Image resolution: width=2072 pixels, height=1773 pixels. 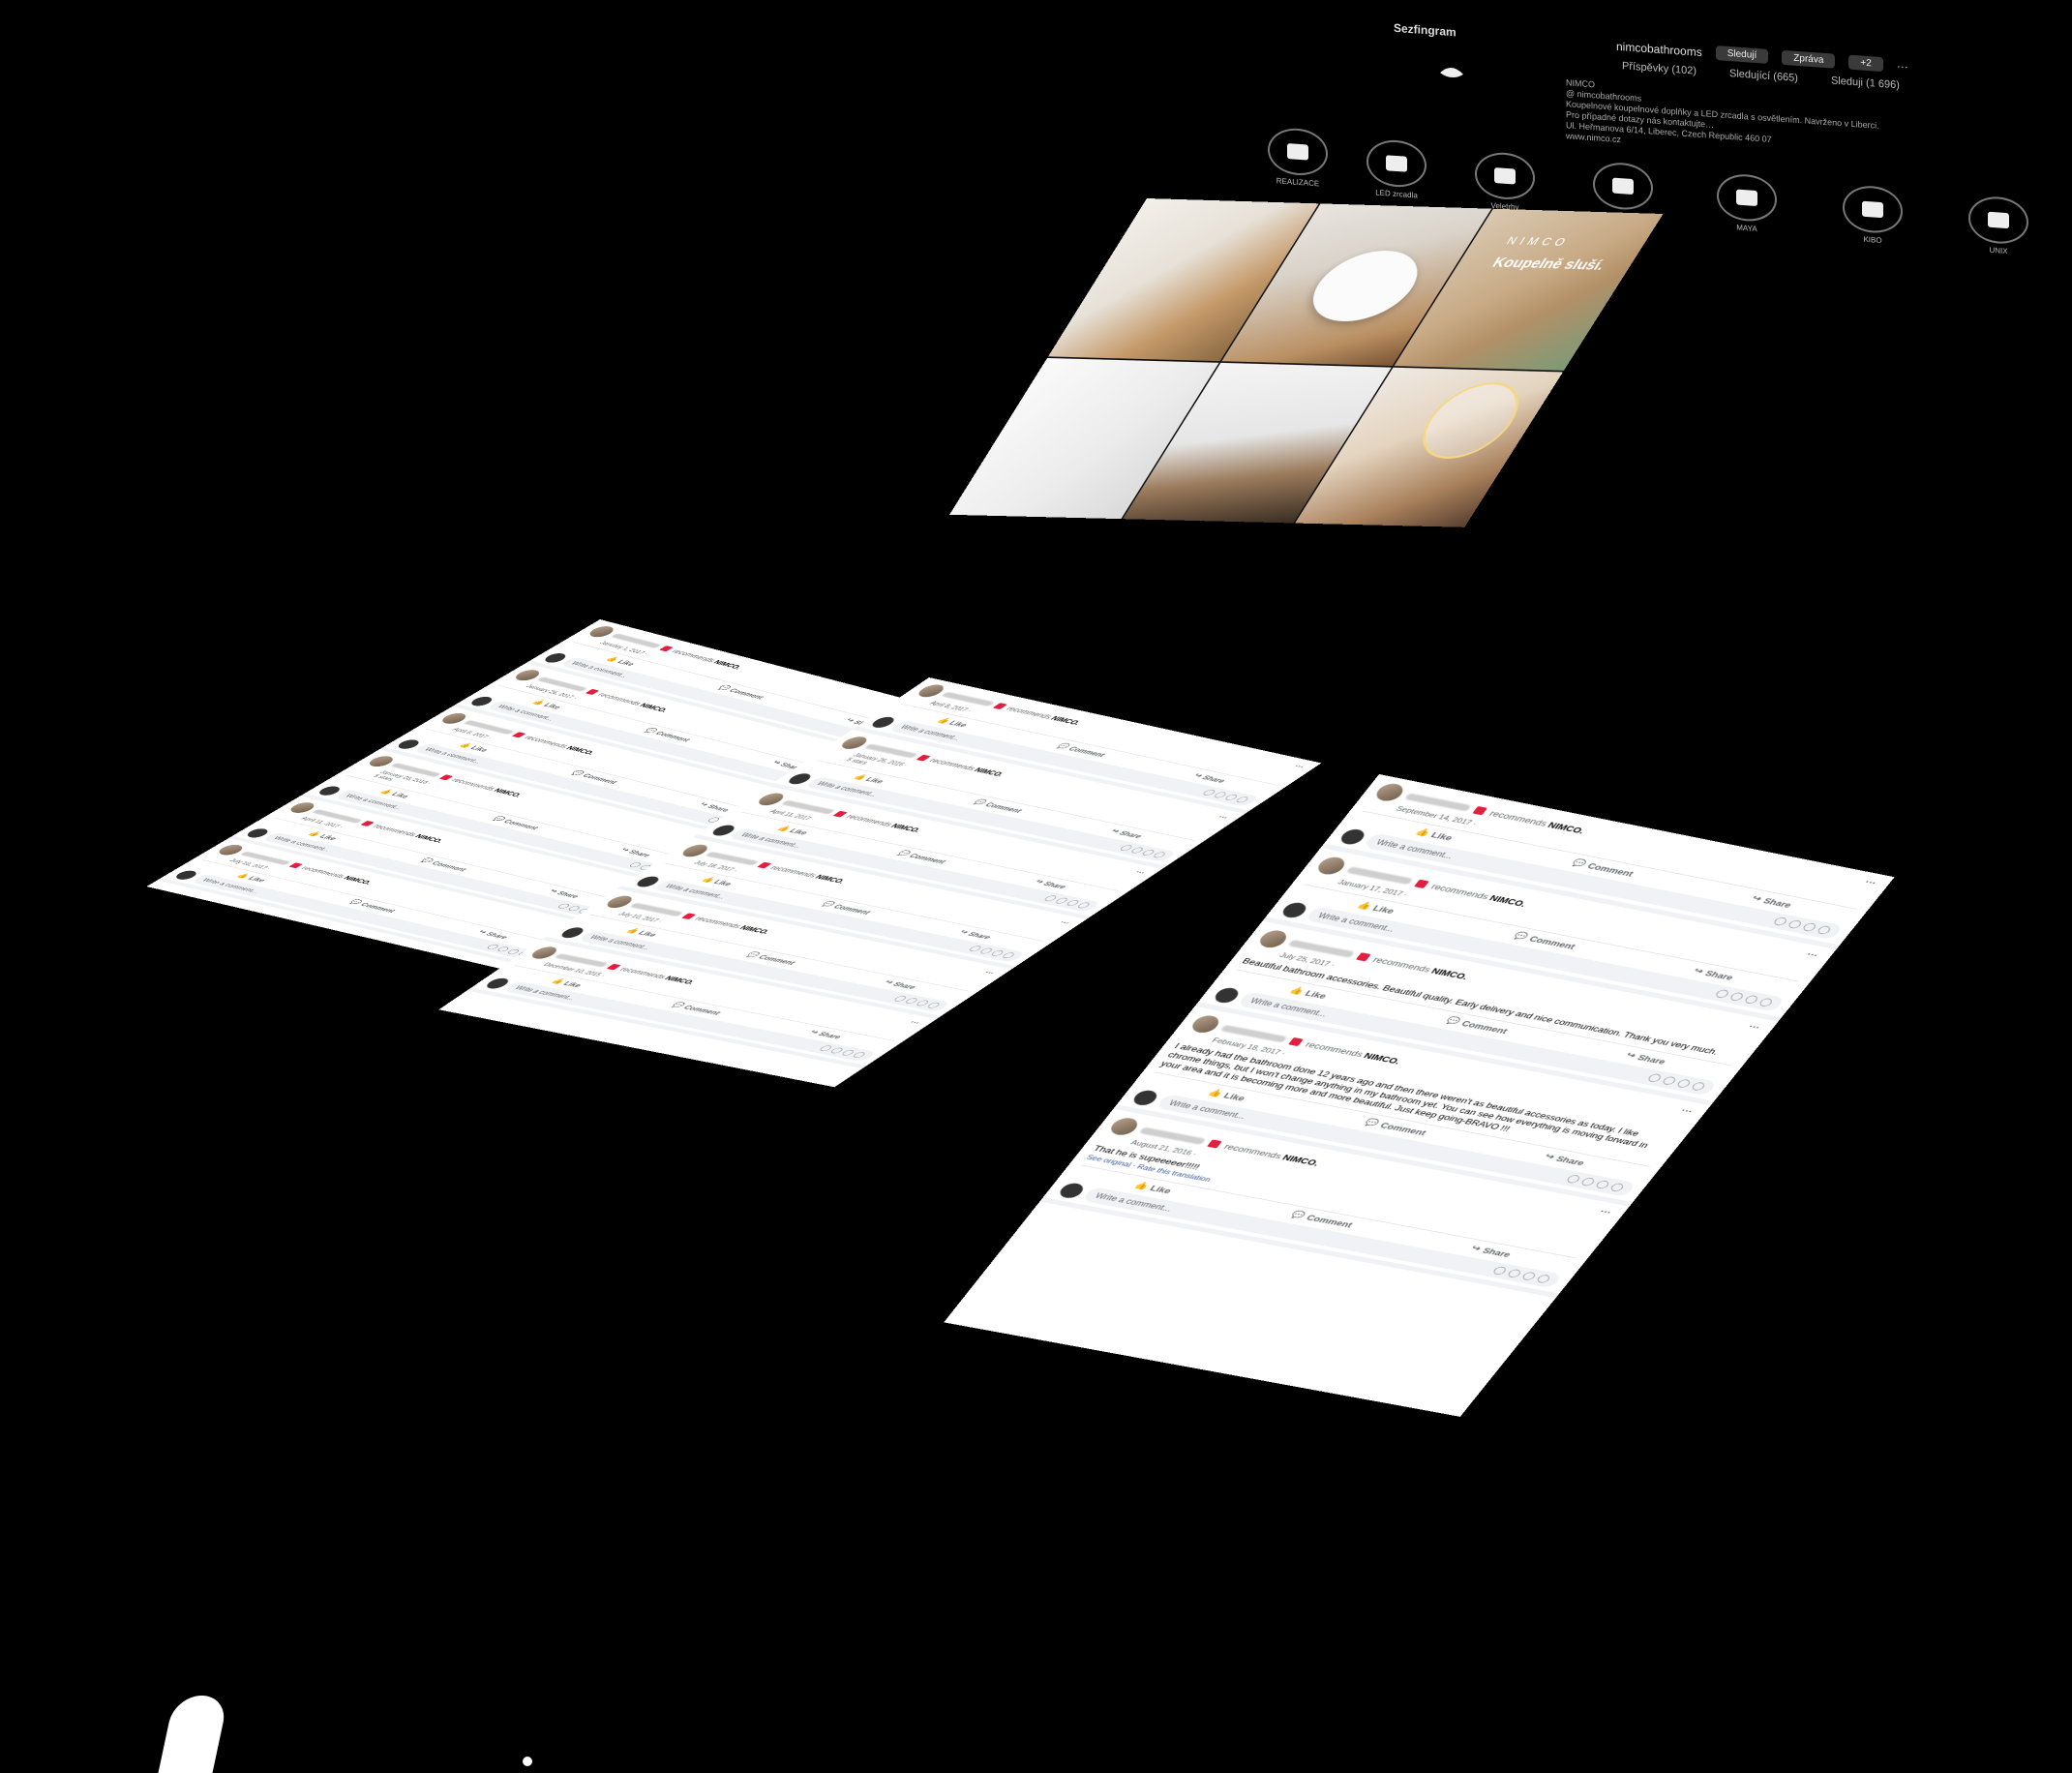 What do you see at coordinates (1998, 250) in the screenshot?
I see `highlight-label: UNIX` at bounding box center [1998, 250].